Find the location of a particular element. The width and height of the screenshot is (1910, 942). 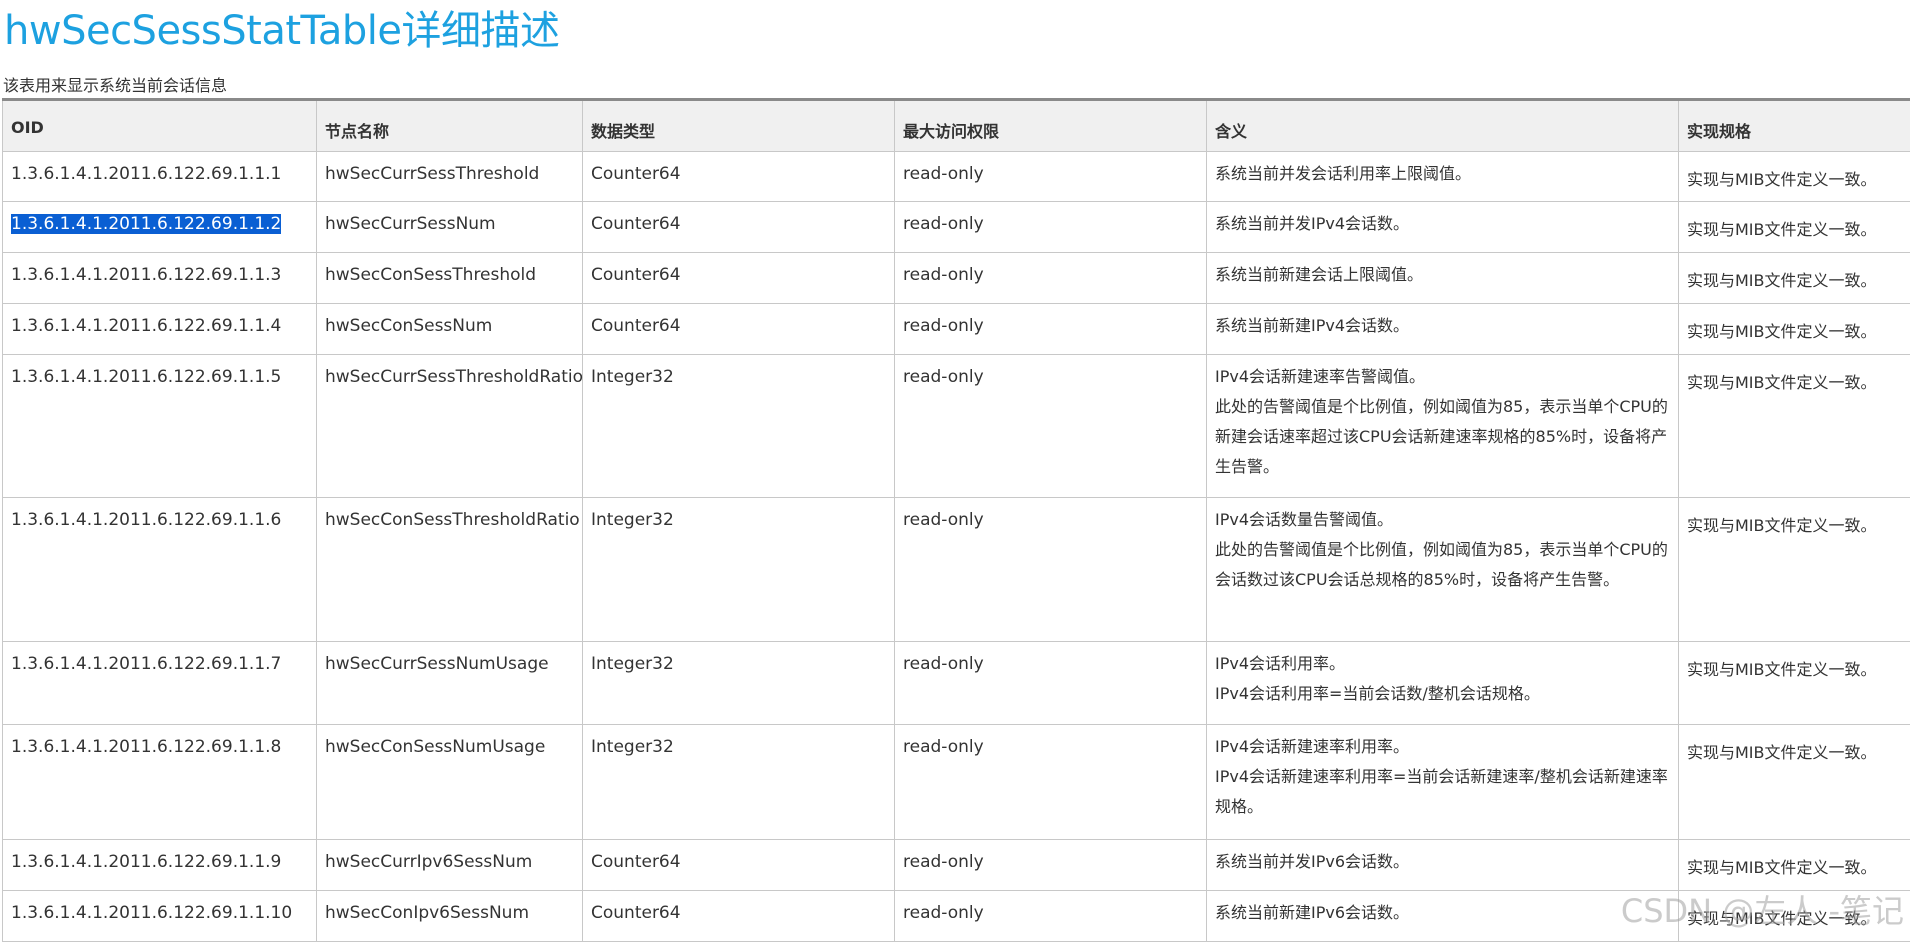

cell-meaning: 系统当前并发IPv6会话数。 is located at coordinates (1443, 865).